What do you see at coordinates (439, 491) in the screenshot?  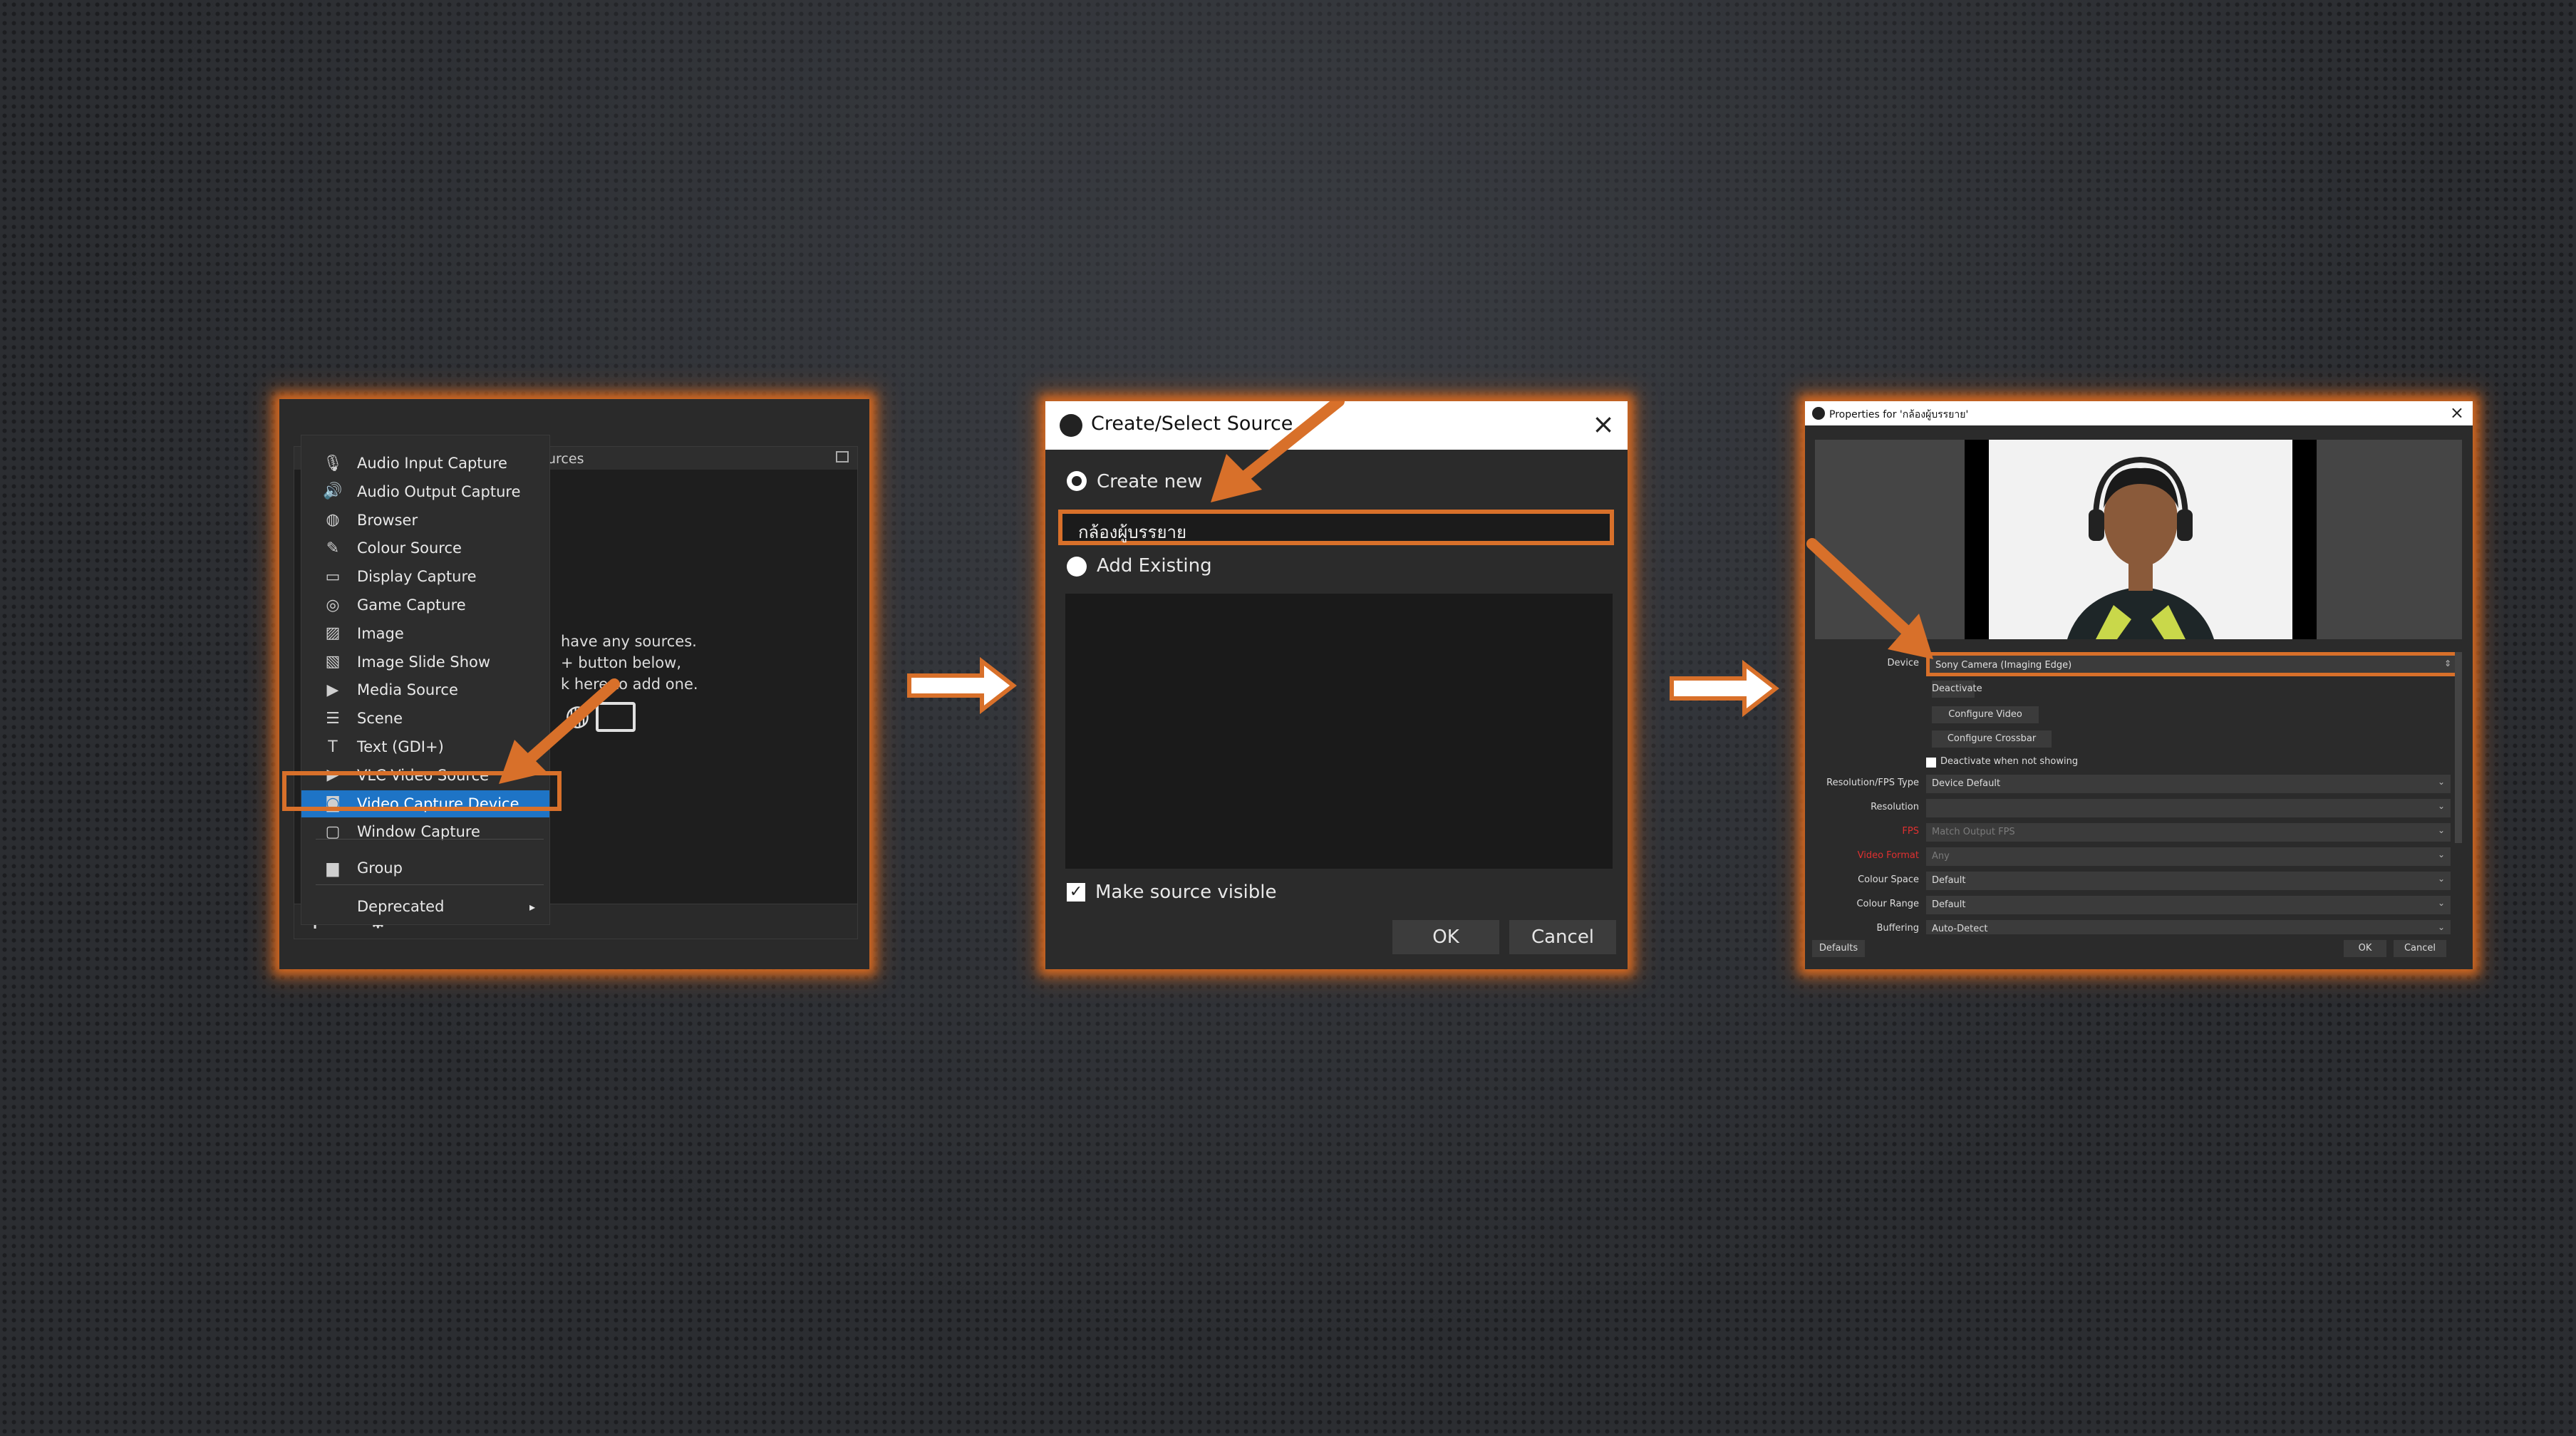 I see `menu-item-label: Audio Output Capture` at bounding box center [439, 491].